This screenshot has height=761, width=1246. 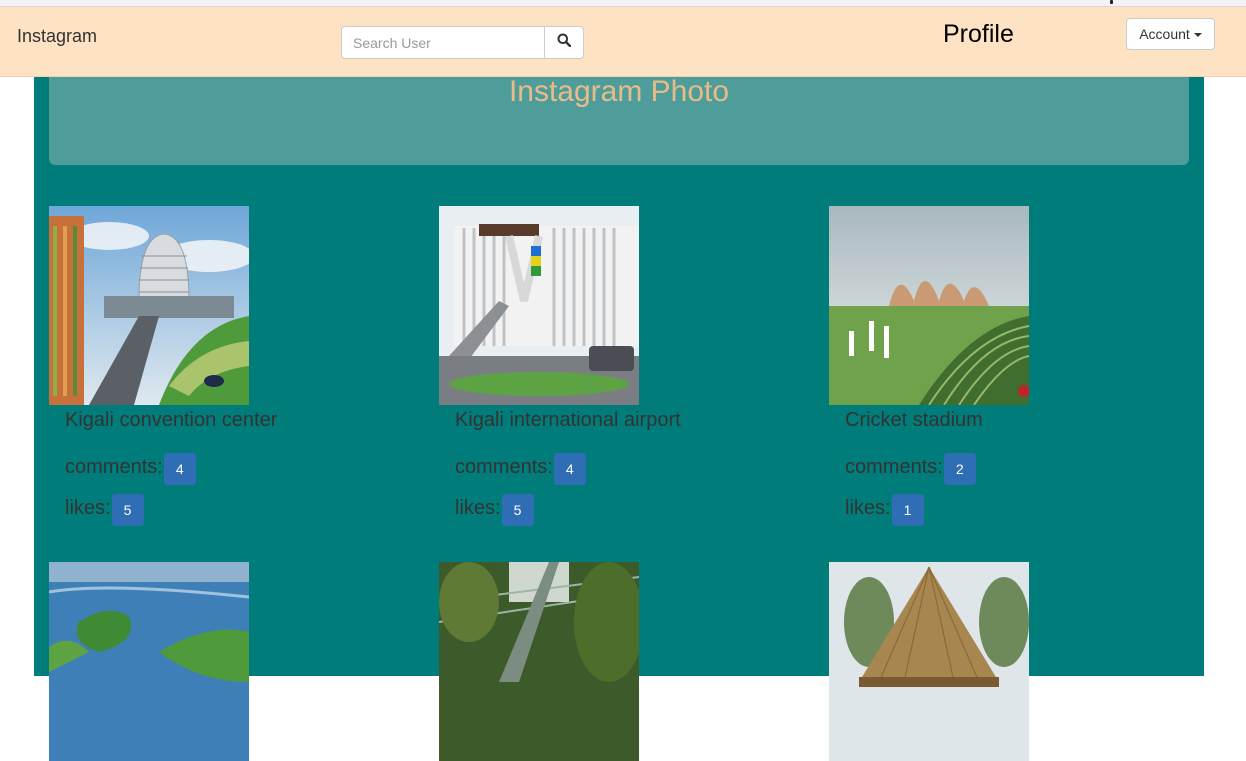 I want to click on likes-row: likes: 1, so click(x=884, y=508).